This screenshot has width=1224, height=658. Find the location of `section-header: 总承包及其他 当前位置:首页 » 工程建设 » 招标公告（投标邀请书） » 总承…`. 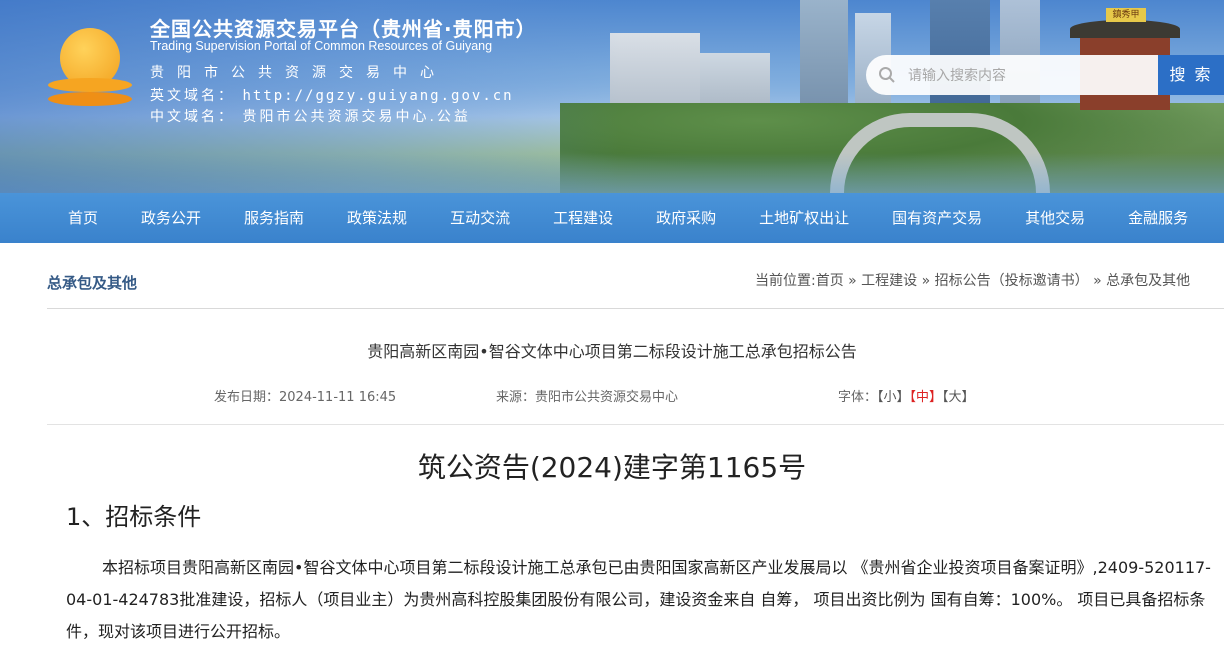

section-header: 总承包及其他 当前位置:首页 » 工程建设 » 招标公告（投标邀请书） » 总承… is located at coordinates (635, 283).